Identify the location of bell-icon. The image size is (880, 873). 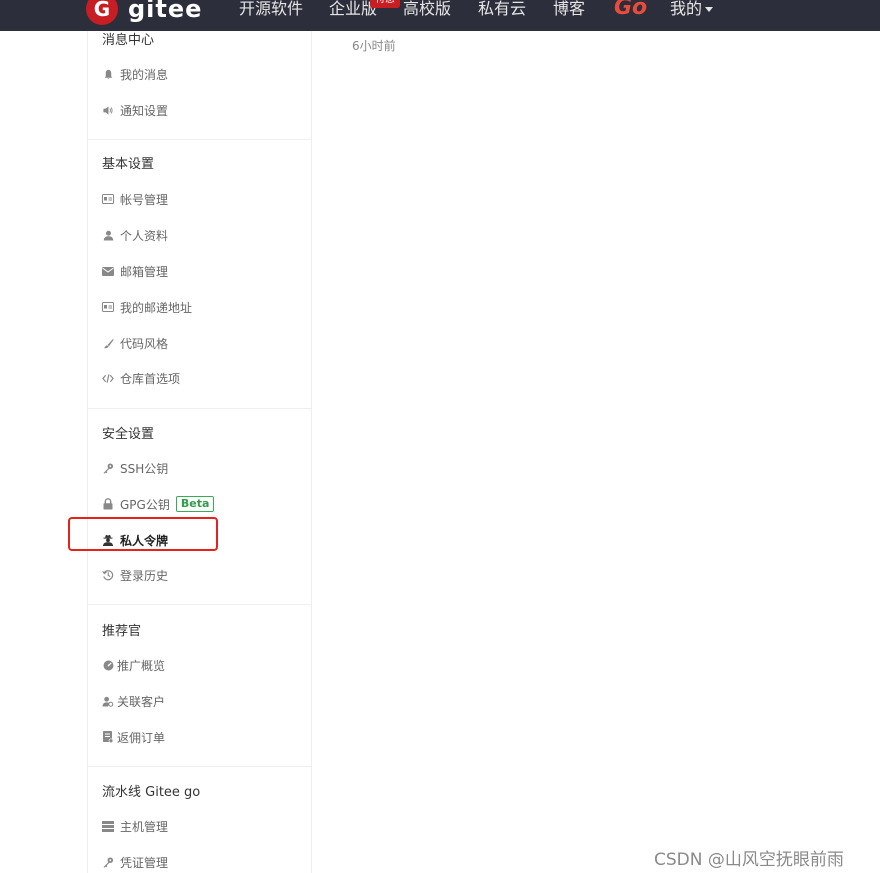
(108, 74).